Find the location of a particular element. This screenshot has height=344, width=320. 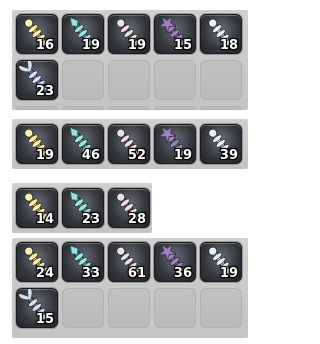

item-quantity: 52 is located at coordinates (136, 155).